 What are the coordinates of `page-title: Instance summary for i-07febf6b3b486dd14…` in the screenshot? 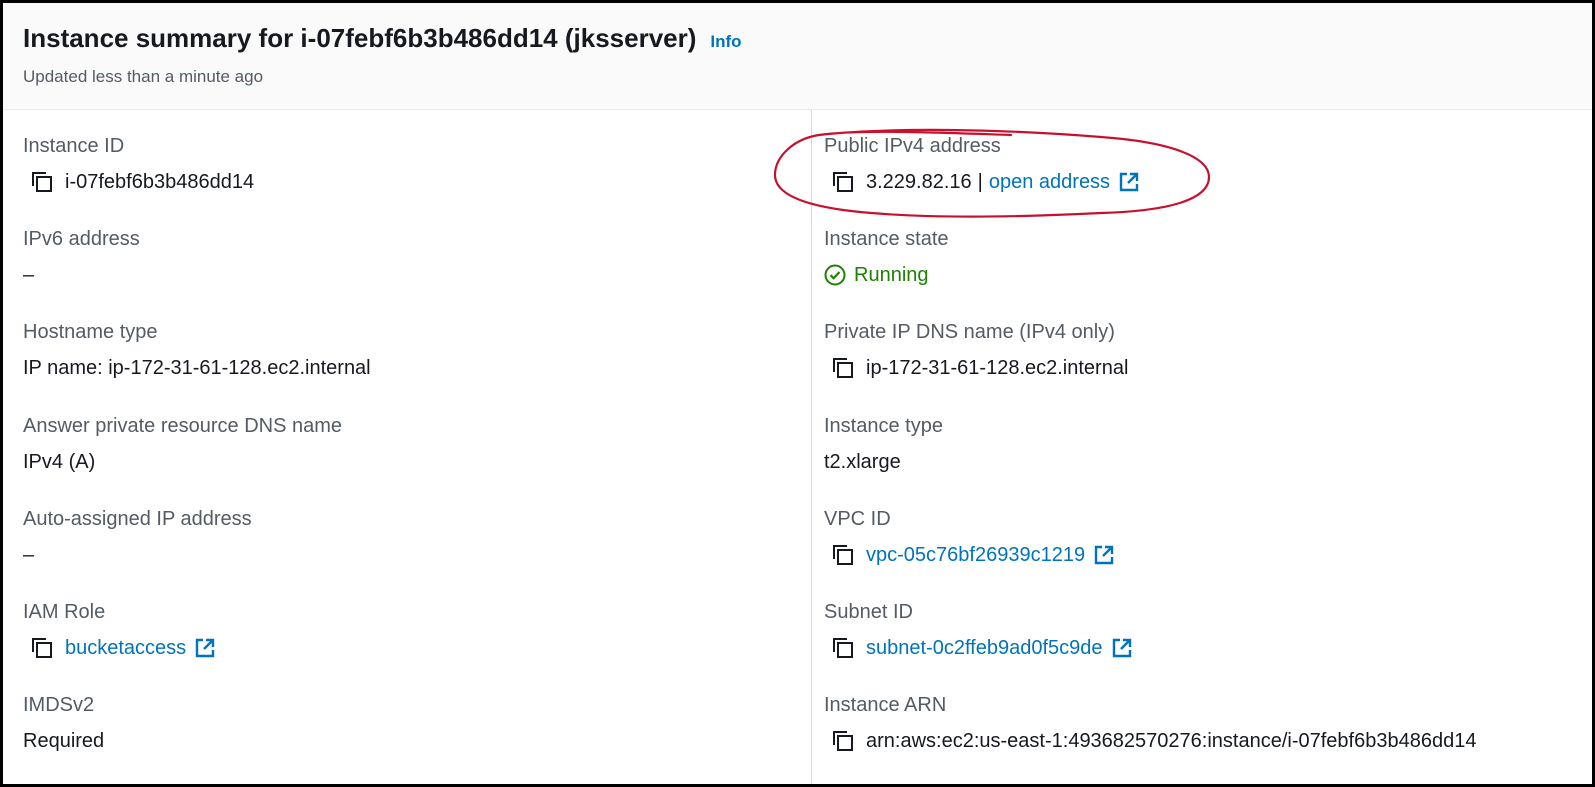 It's located at (360, 38).